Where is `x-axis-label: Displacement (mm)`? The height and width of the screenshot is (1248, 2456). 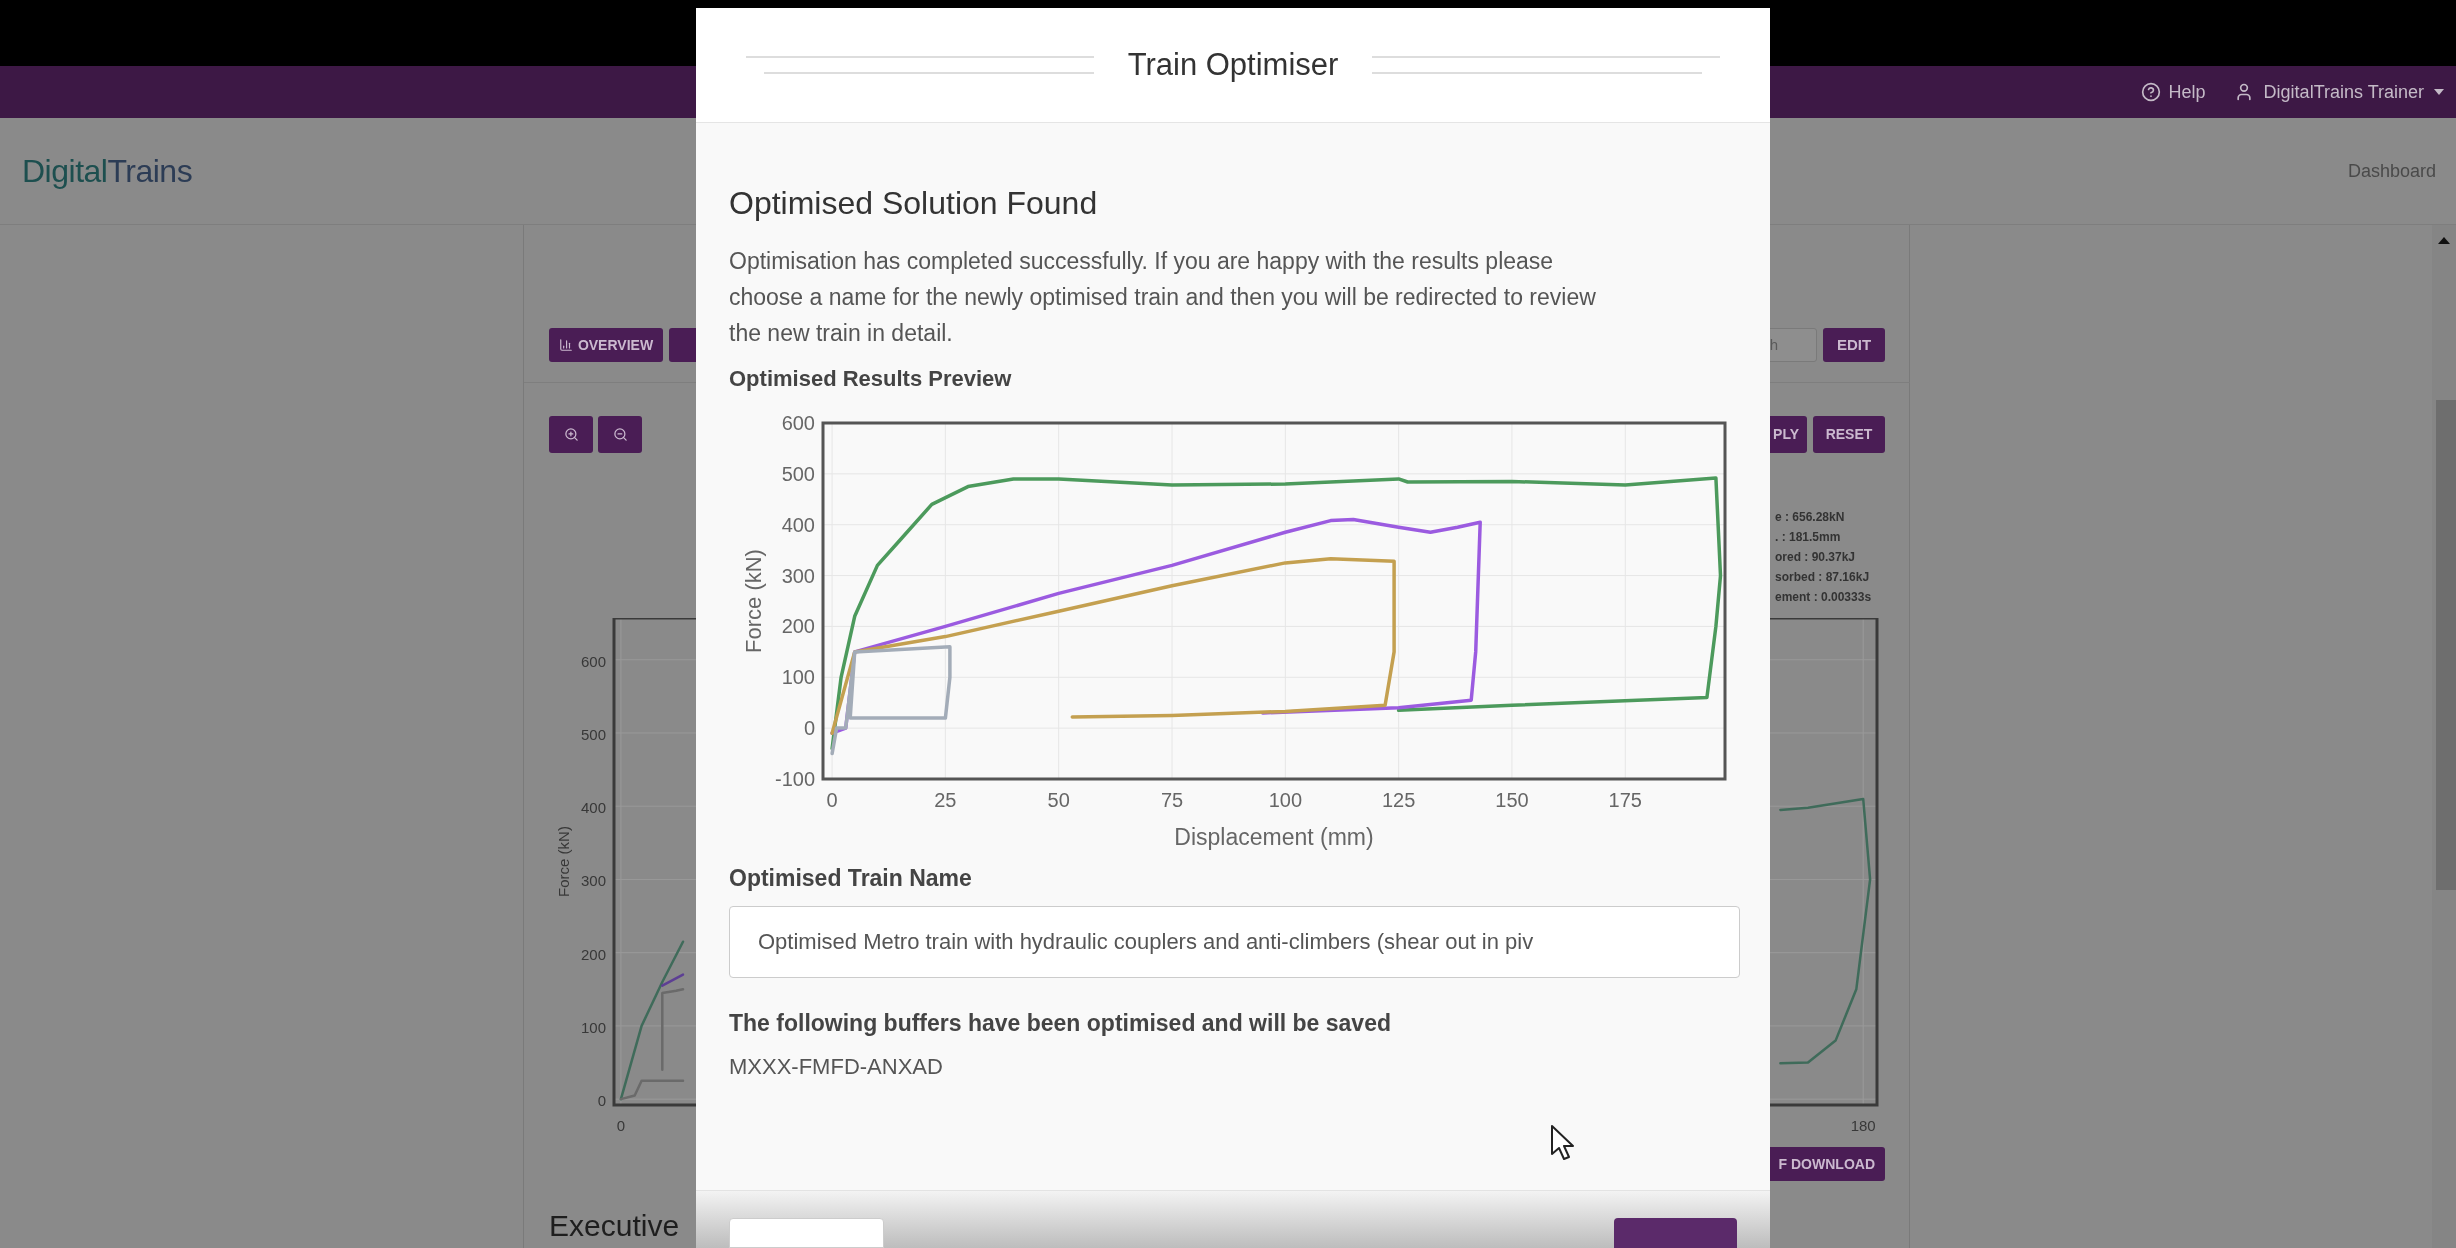
x-axis-label: Displacement (mm) is located at coordinates (1274, 837).